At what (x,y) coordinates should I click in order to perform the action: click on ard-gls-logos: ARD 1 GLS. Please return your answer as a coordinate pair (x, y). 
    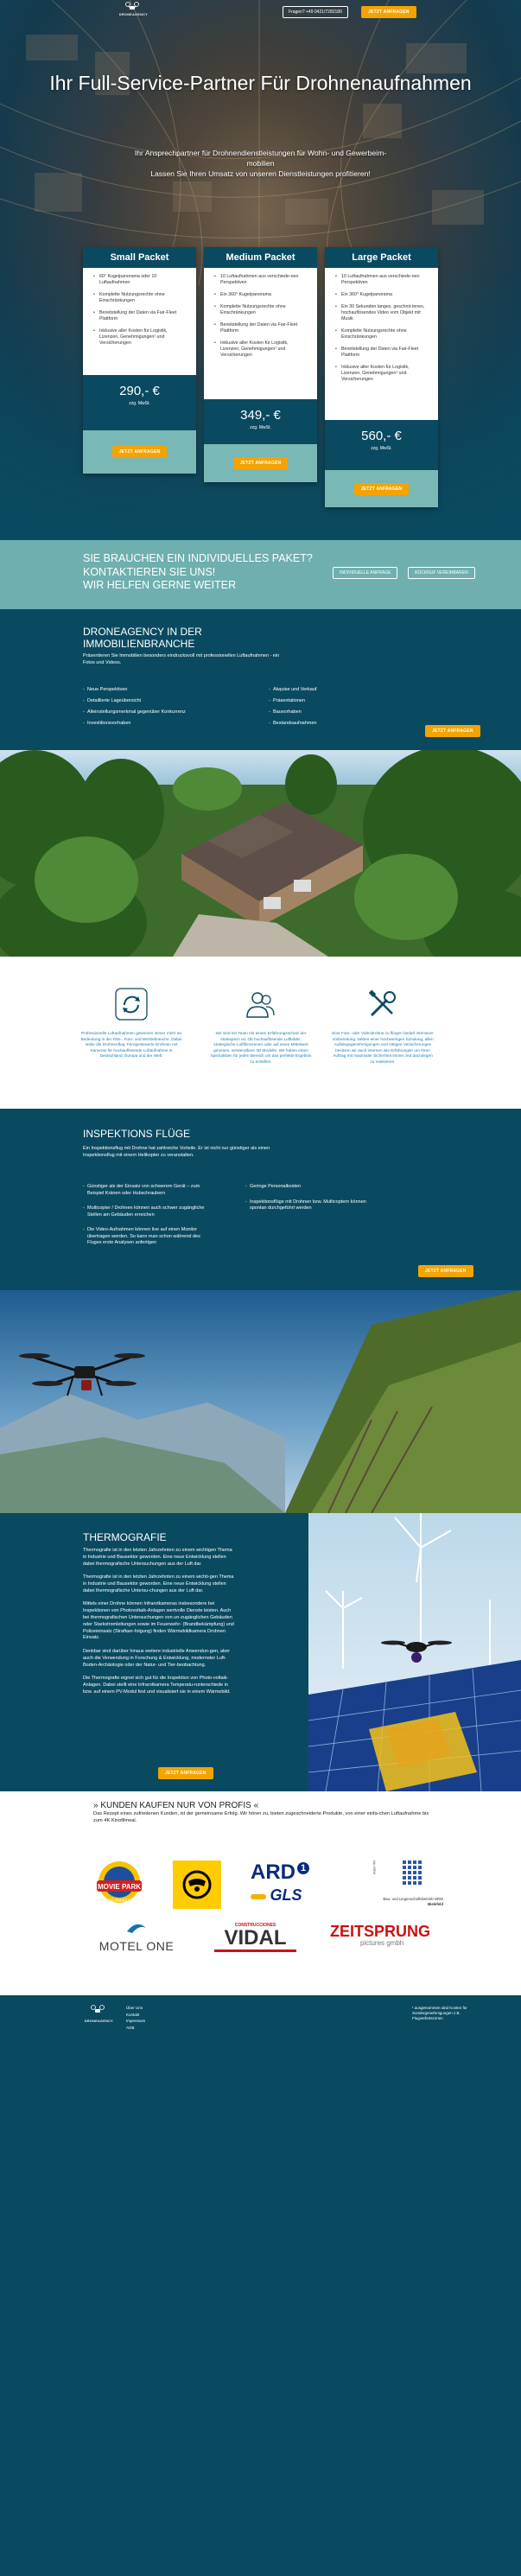
    Looking at the image, I should click on (285, 1884).